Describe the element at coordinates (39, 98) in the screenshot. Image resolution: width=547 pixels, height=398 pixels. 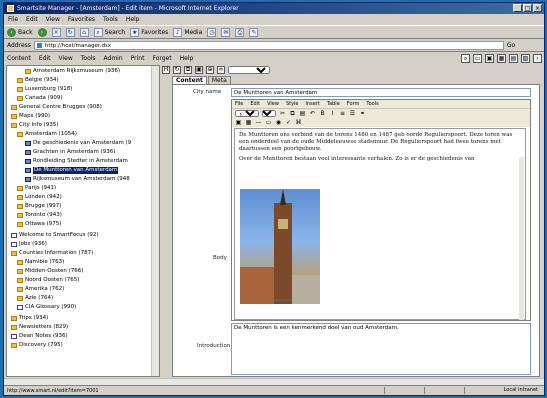
I see `tree-item: Canada (909)` at that location.